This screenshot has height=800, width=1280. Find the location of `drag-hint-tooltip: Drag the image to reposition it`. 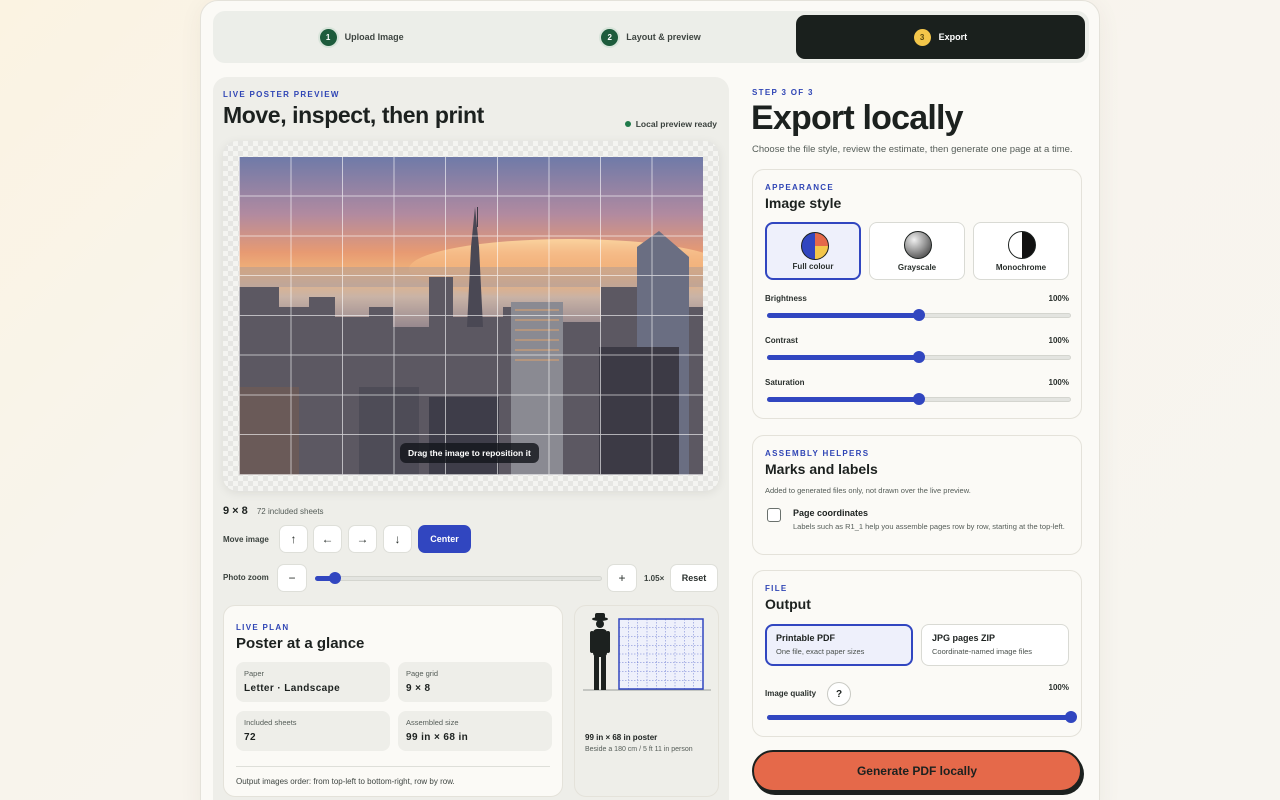

drag-hint-tooltip: Drag the image to reposition it is located at coordinates (469, 453).